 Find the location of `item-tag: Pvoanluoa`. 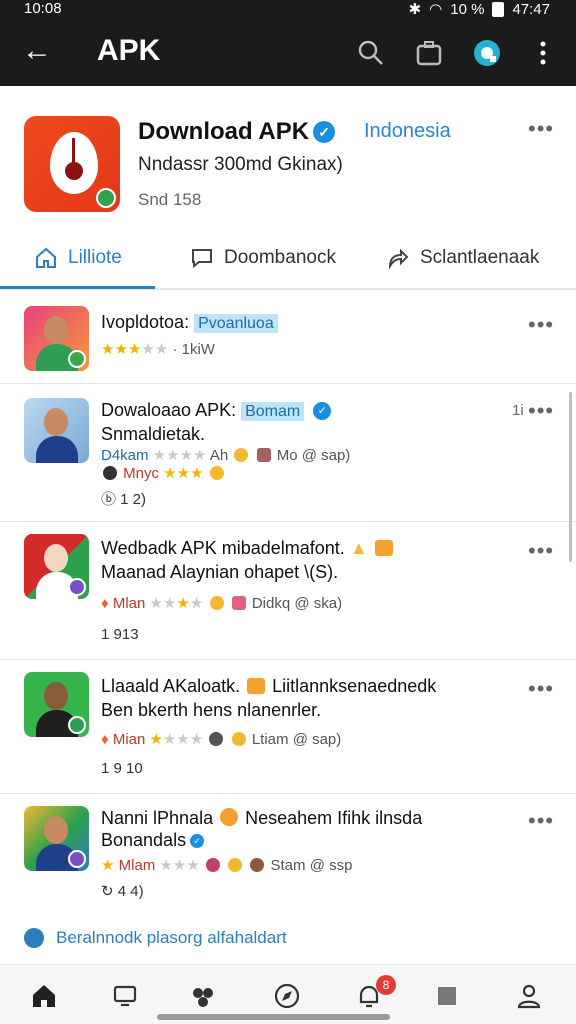

item-tag: Pvoanluoa is located at coordinates (236, 323).